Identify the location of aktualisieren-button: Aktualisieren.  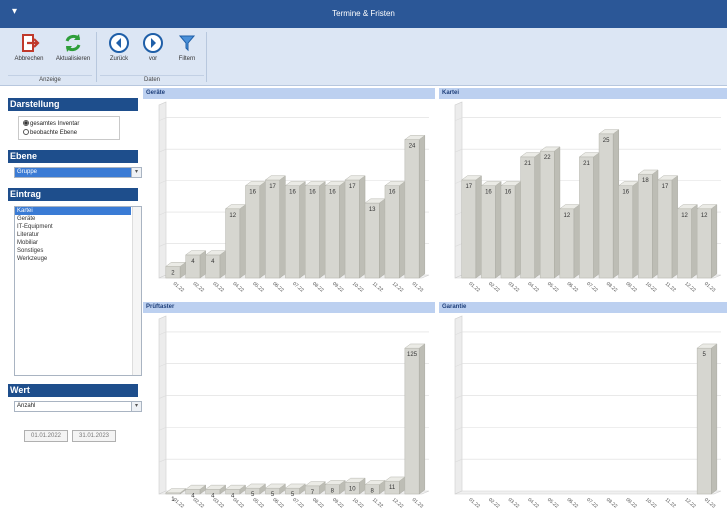
(73, 51).